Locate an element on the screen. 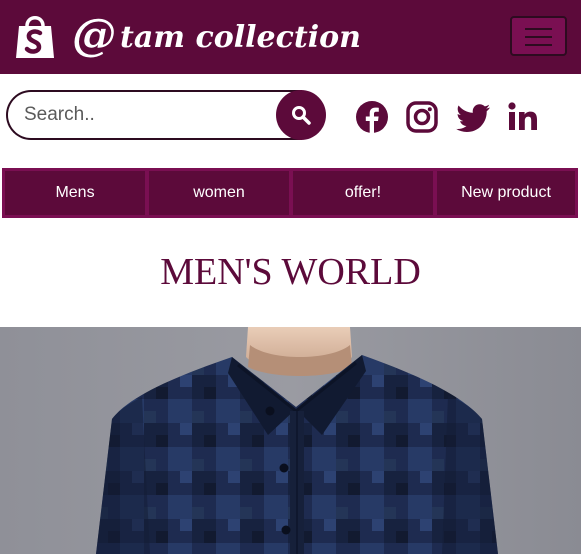  brand-at-sign: @ is located at coordinates (94, 35).